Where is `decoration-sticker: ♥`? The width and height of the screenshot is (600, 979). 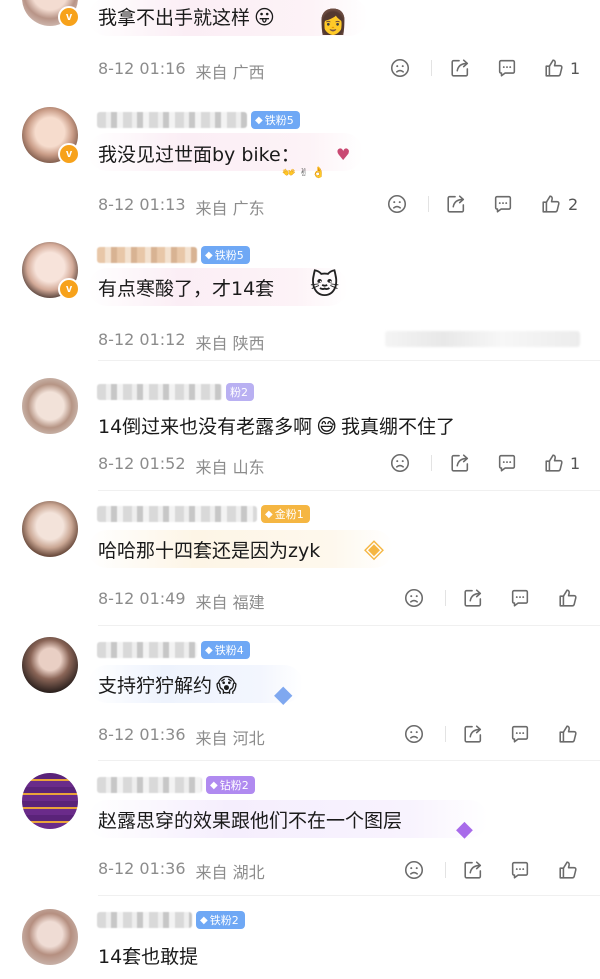 decoration-sticker: ♥ is located at coordinates (343, 154).